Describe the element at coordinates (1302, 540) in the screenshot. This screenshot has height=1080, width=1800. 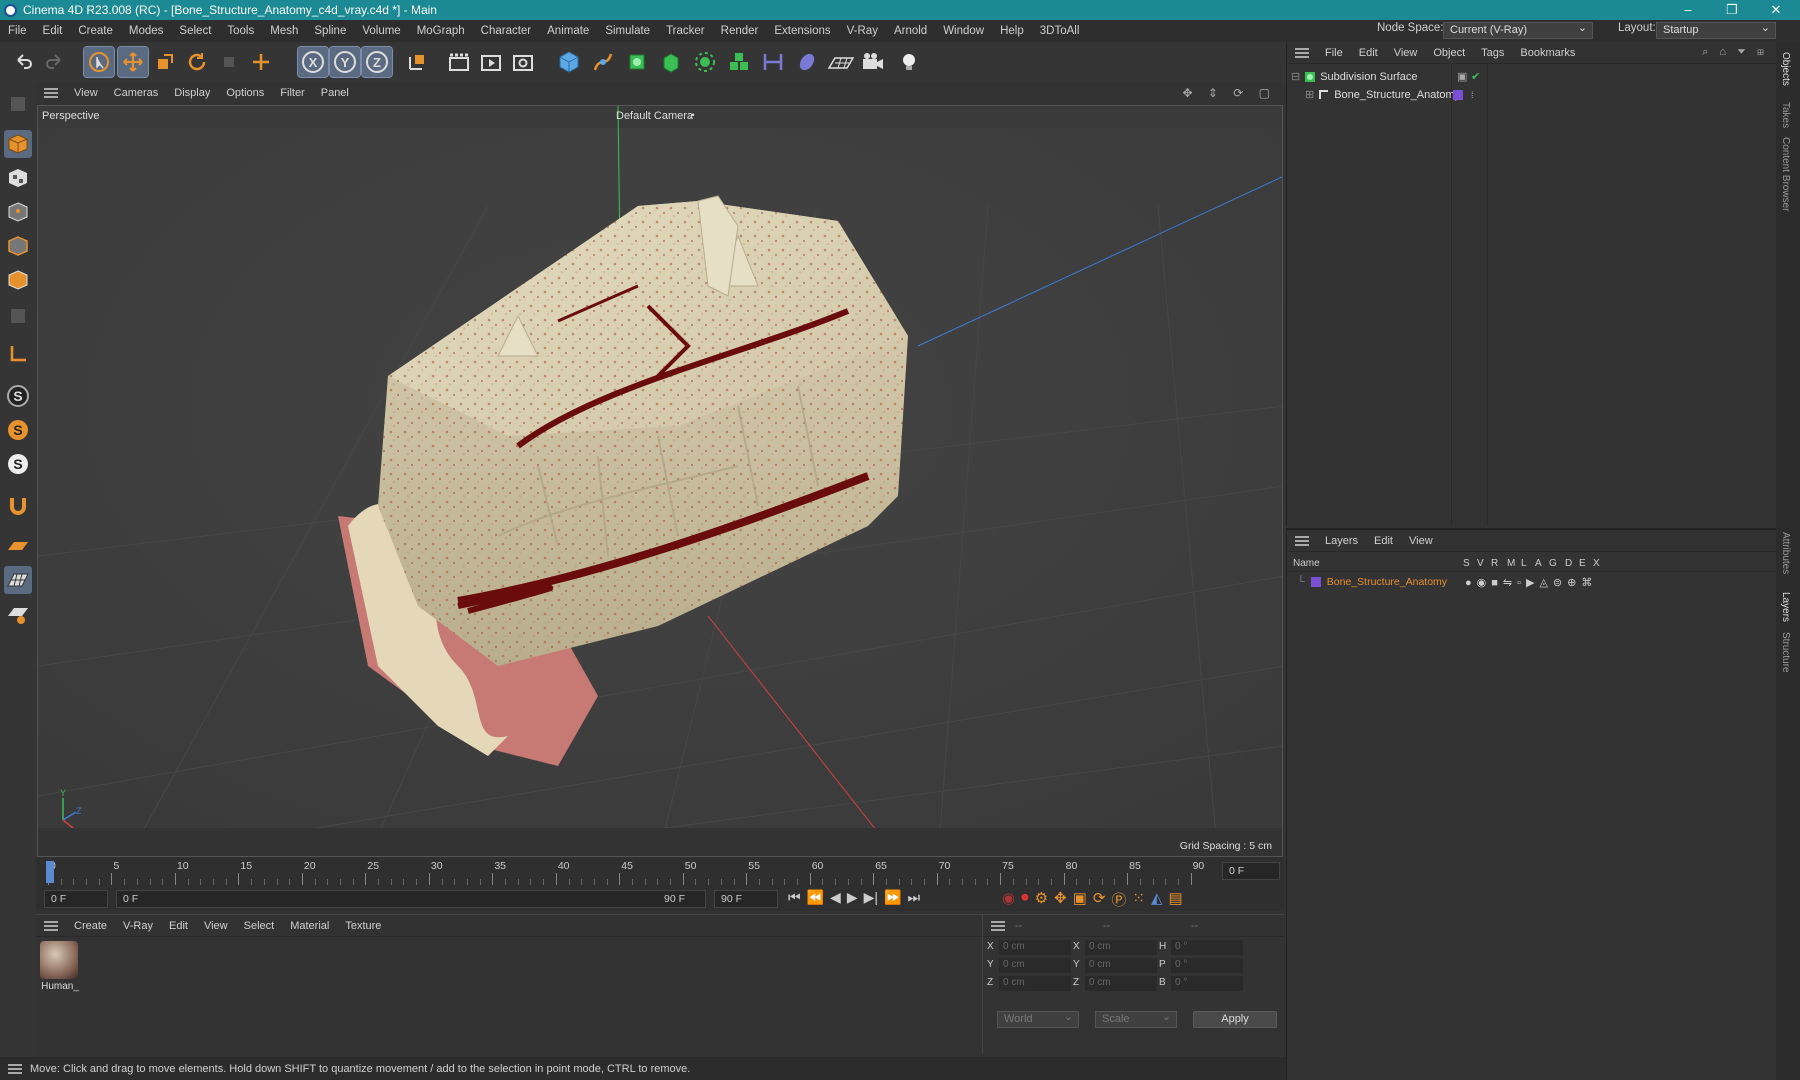
I see `layer-menu-icon` at that location.